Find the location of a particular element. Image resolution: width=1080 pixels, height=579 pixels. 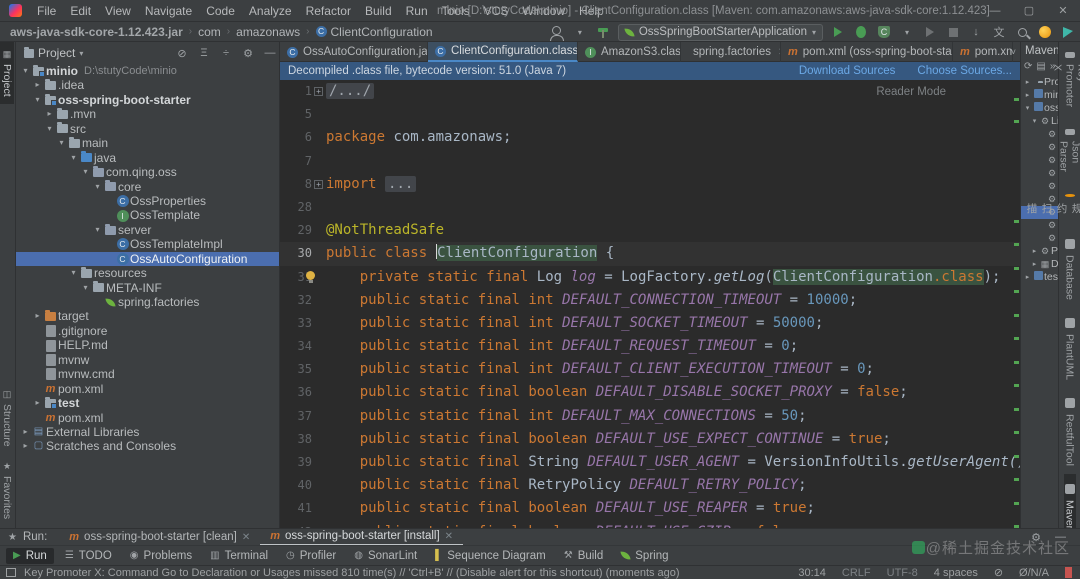

editor-tab: mpom.xml (✕ is located at coordinates (983, 52).